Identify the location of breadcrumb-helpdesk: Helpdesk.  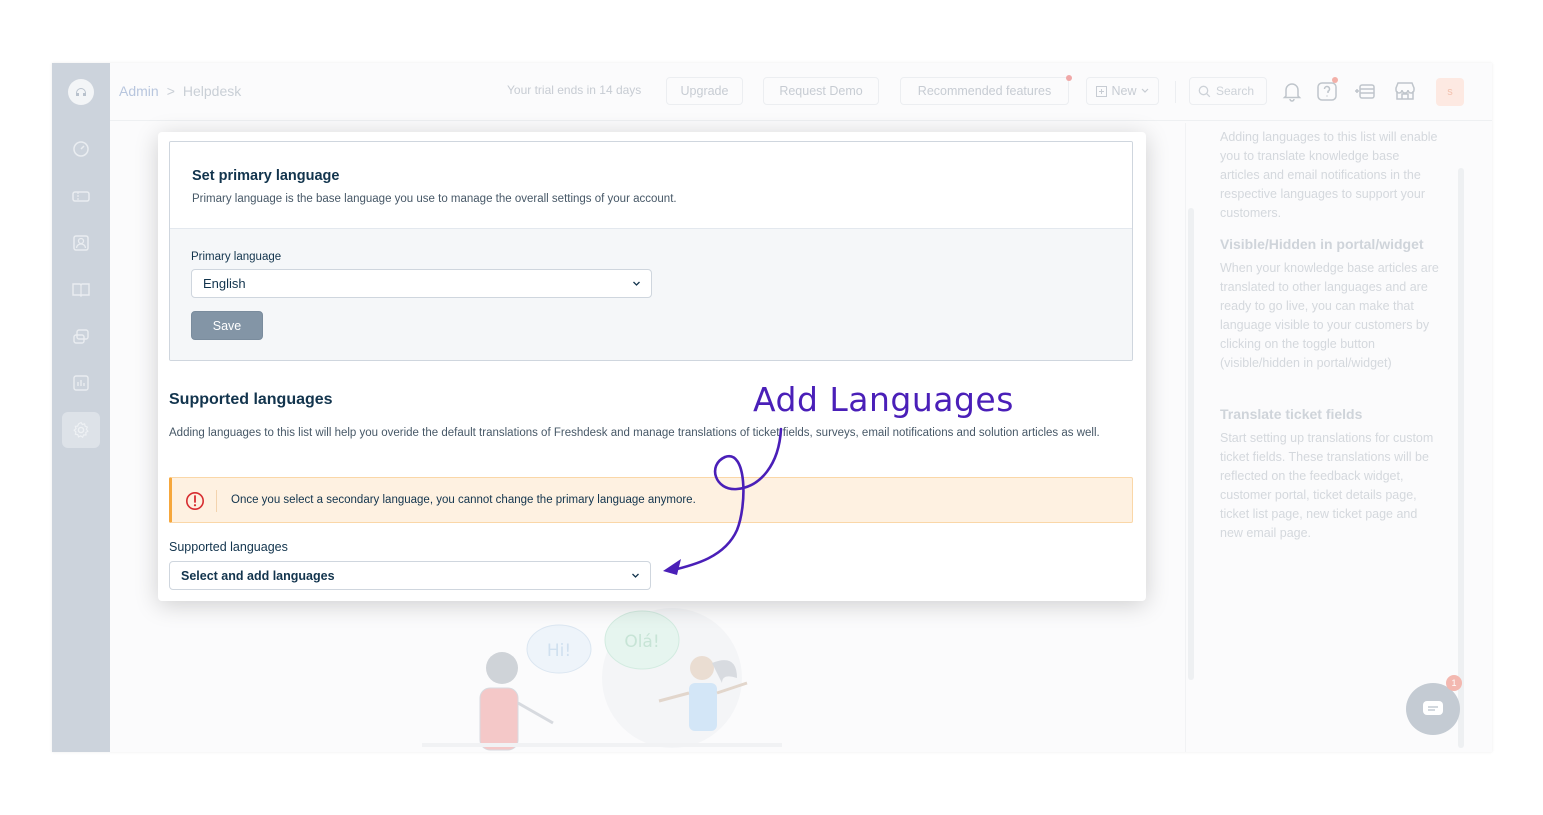
(212, 91).